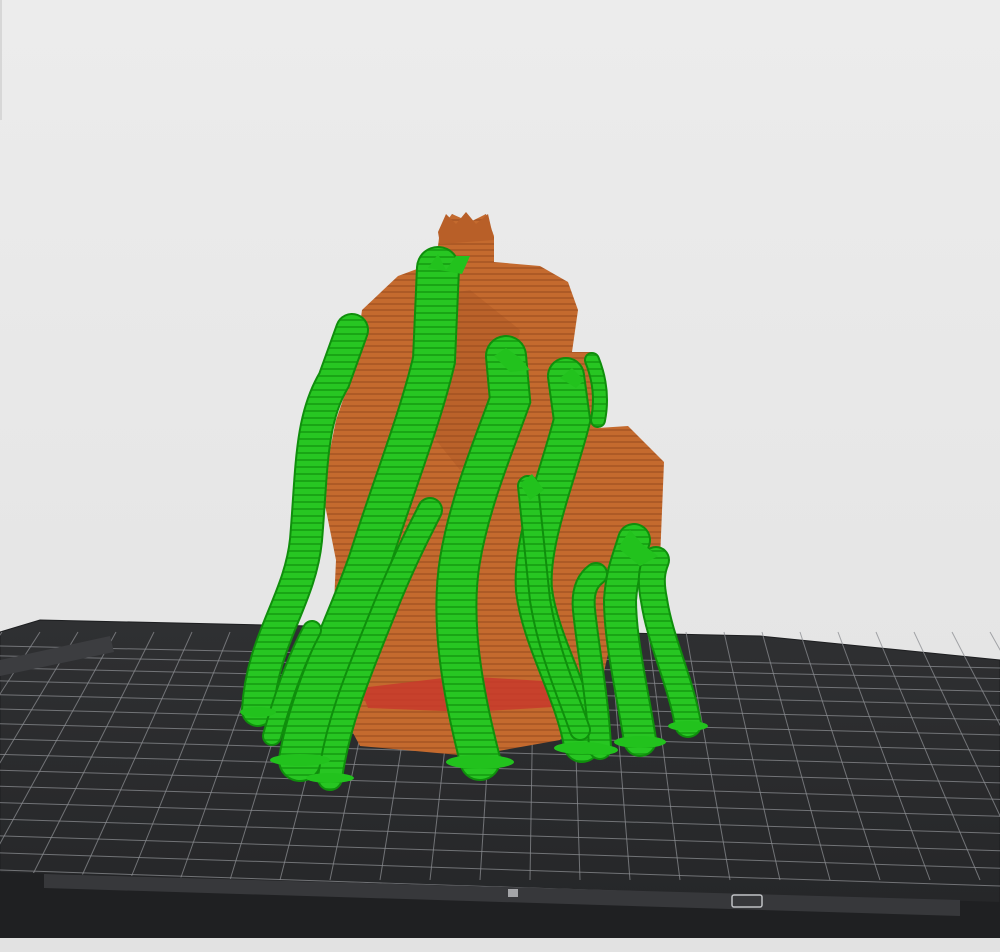 This screenshot has width=1000, height=952. What do you see at coordinates (466, 228) in the screenshot?
I see `model-crown` at bounding box center [466, 228].